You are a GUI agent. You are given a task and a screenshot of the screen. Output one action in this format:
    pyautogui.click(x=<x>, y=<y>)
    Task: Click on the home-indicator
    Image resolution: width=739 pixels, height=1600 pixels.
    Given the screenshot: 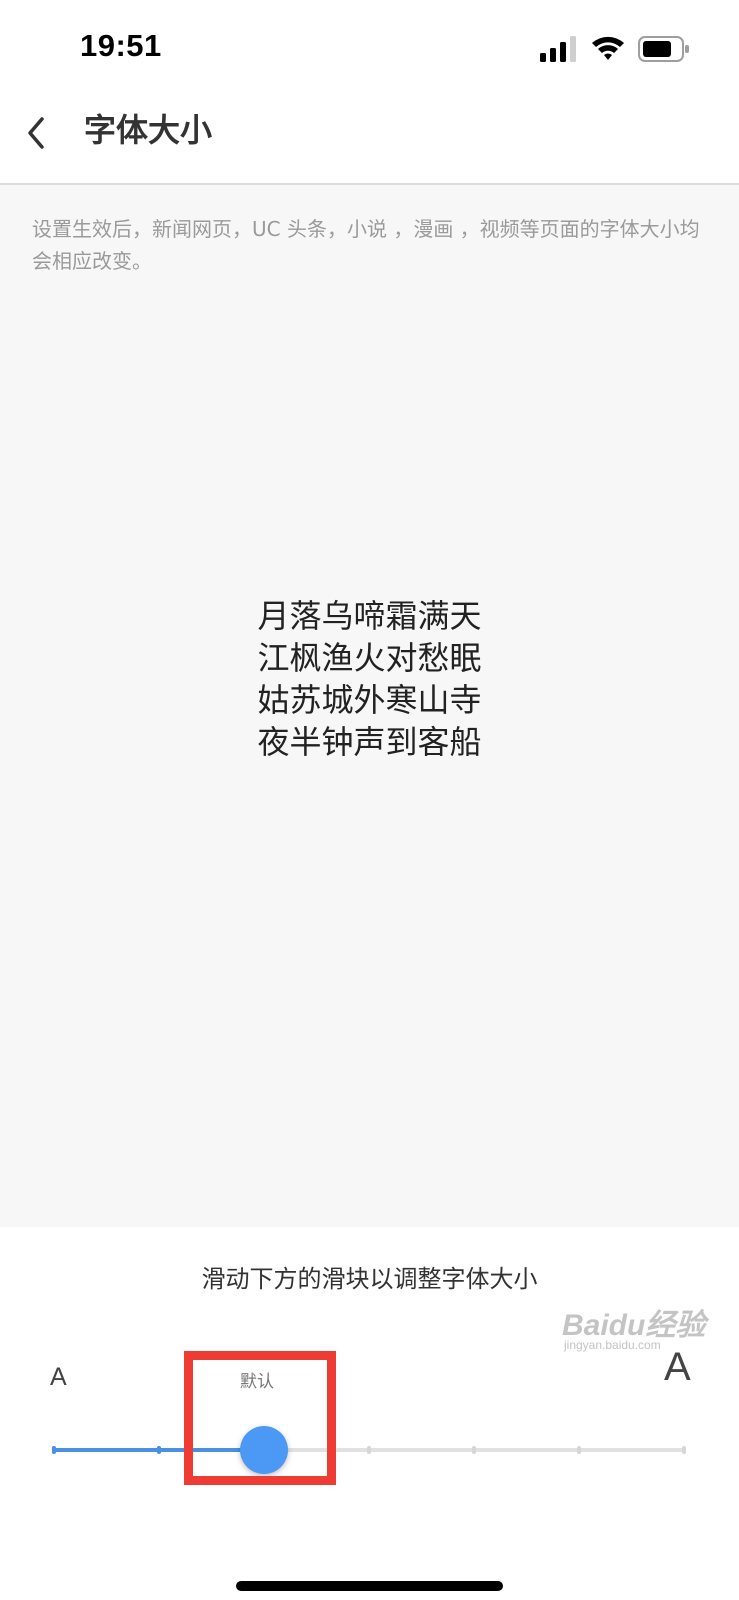 What is the action you would take?
    pyautogui.click(x=369, y=1586)
    